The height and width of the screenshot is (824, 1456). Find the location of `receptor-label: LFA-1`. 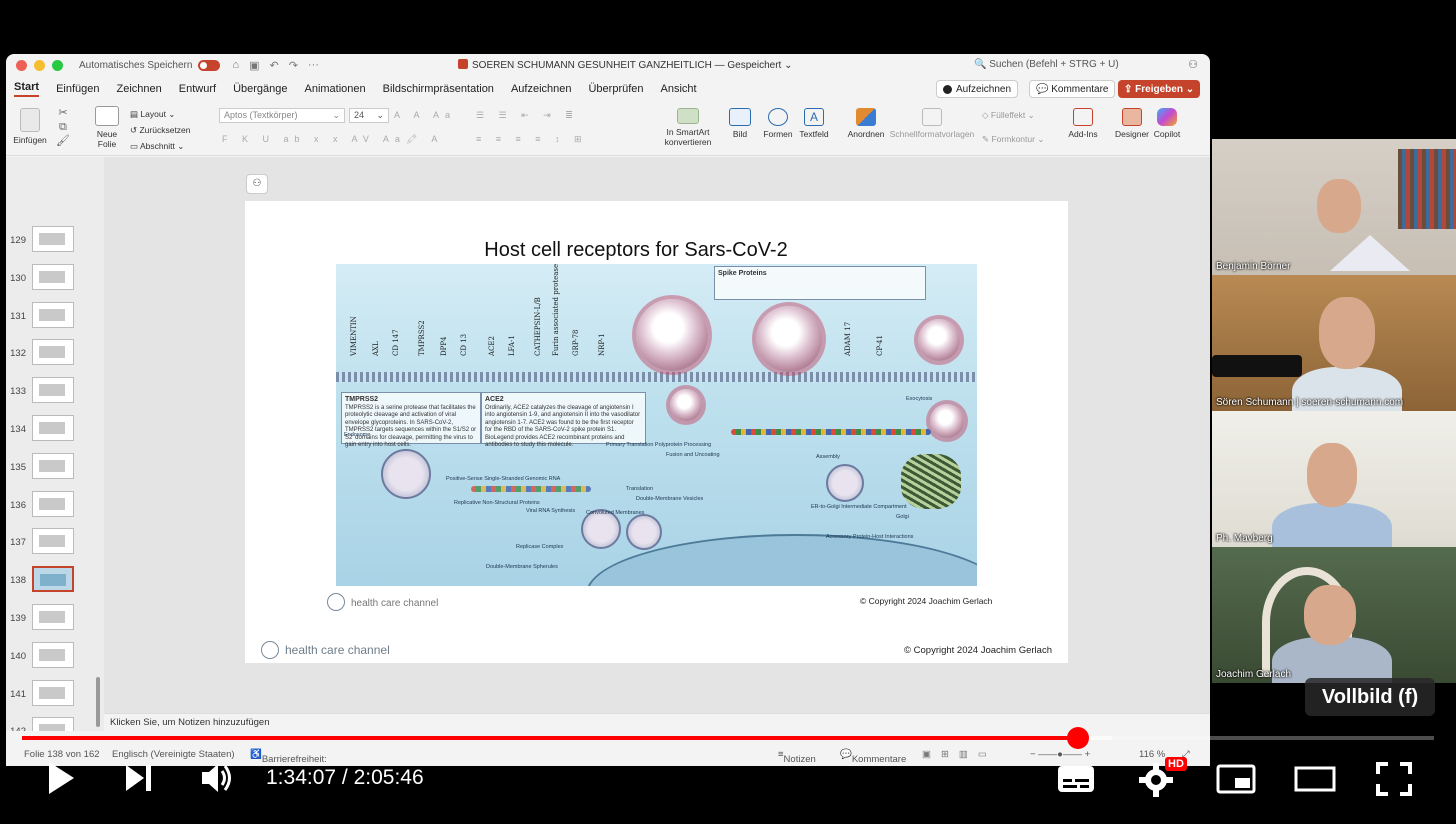

receptor-label: LFA-1 is located at coordinates (512, 345).